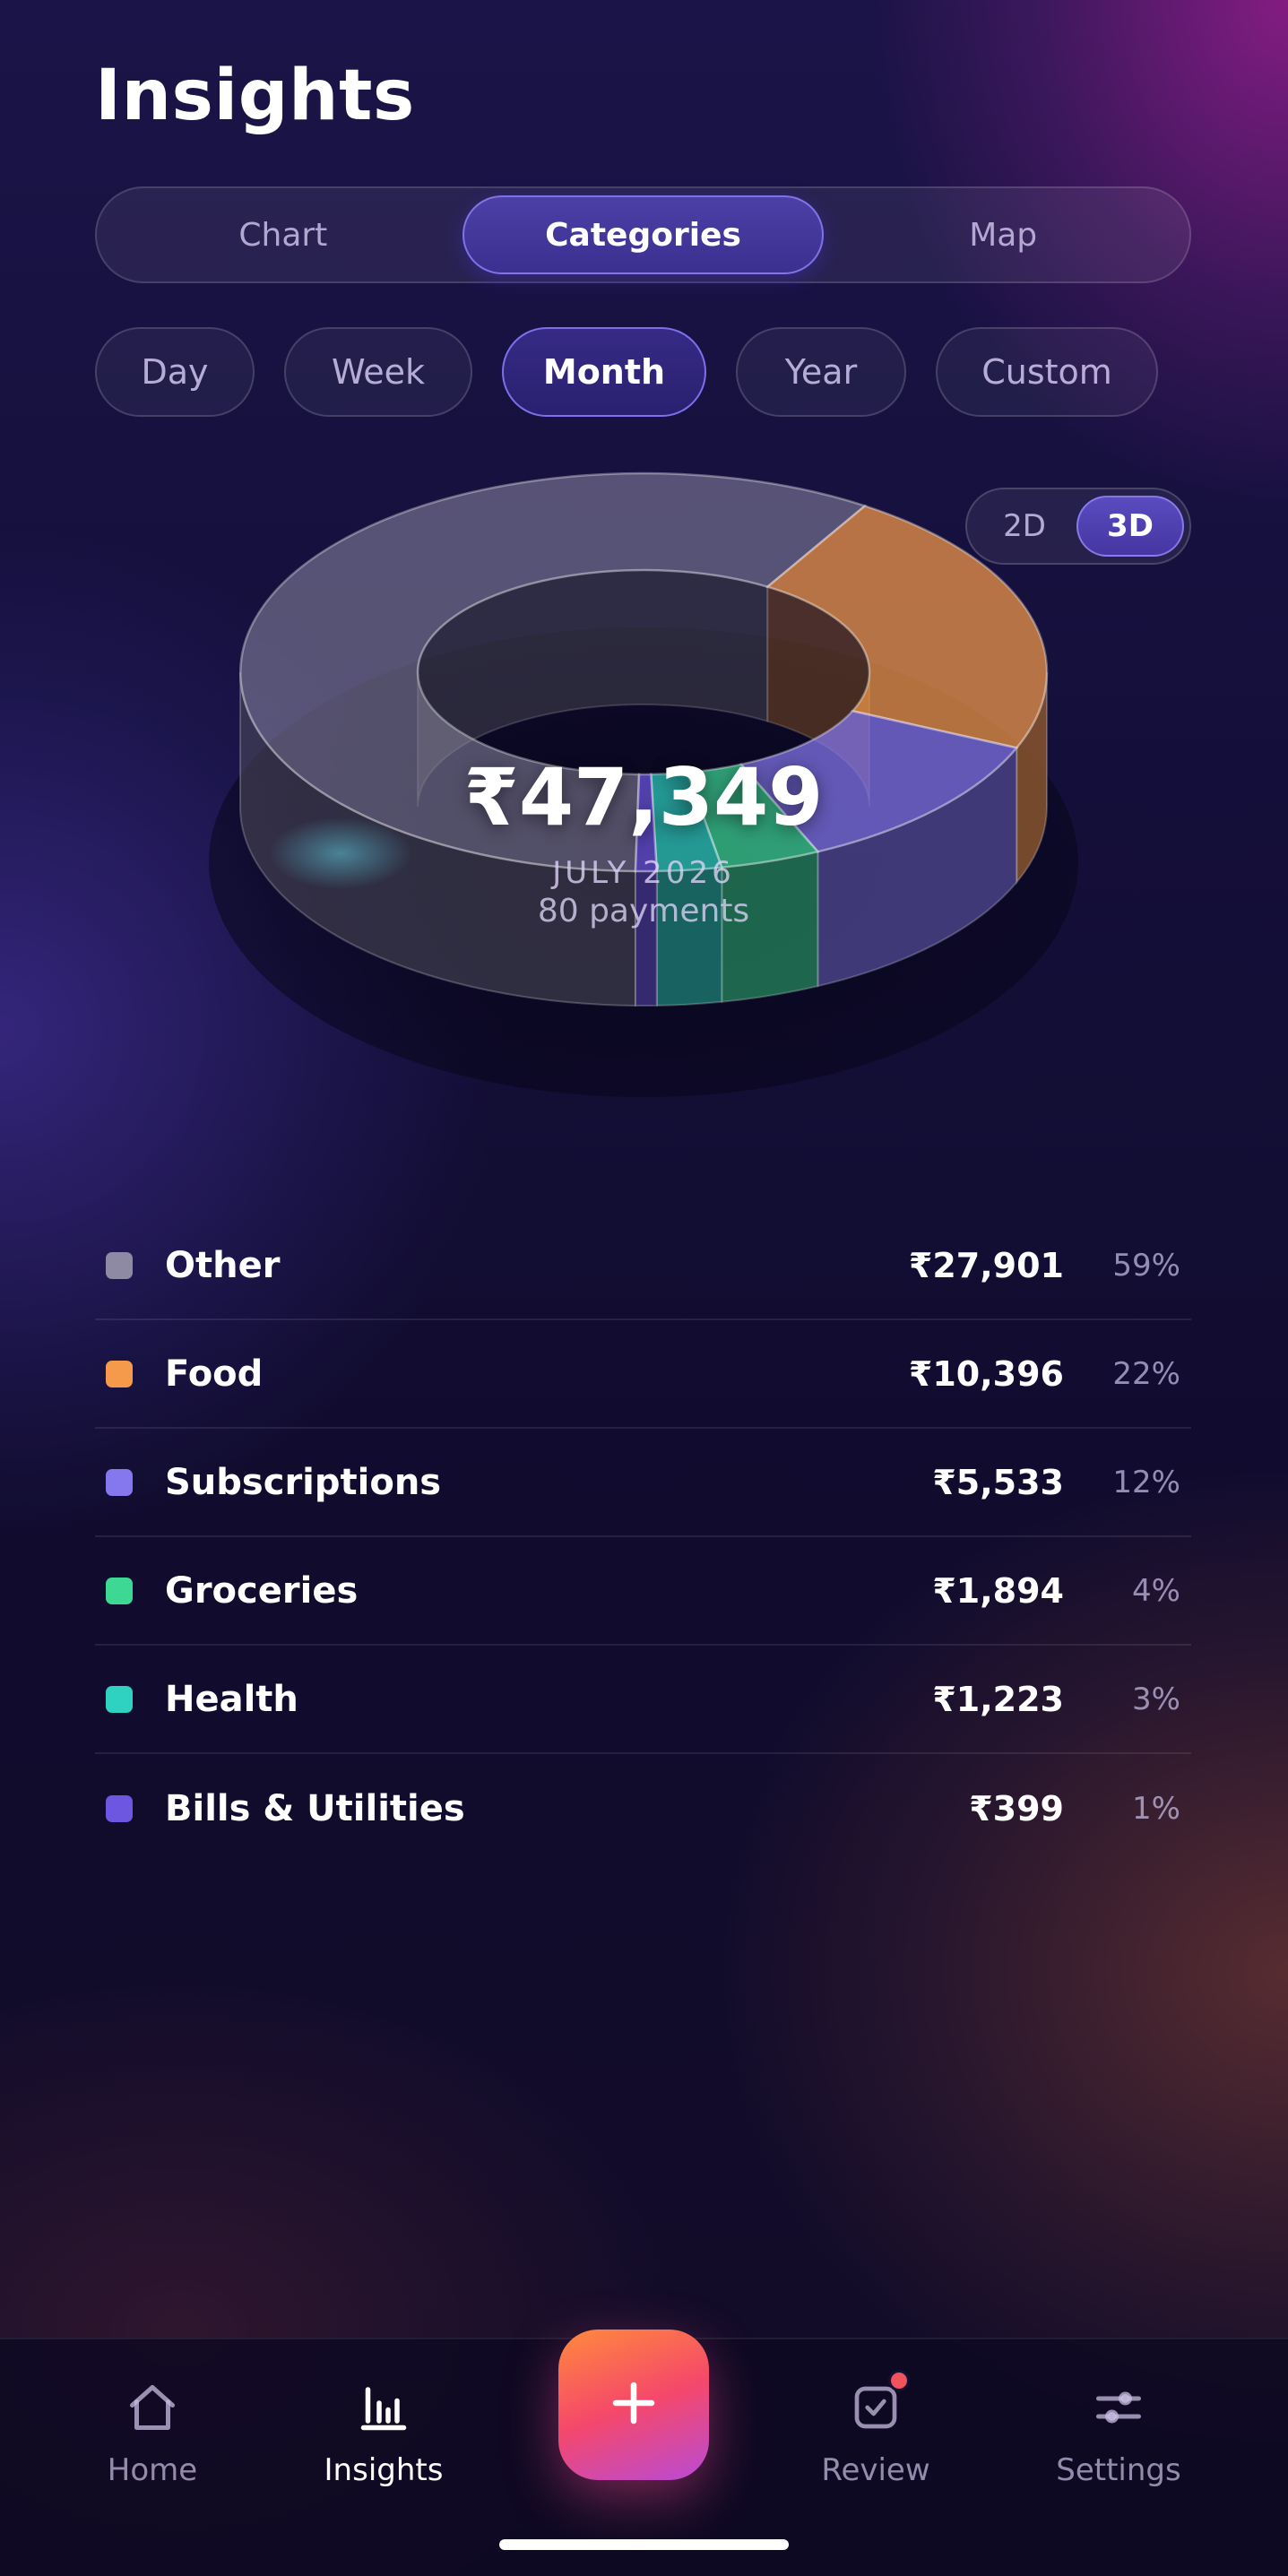 This screenshot has width=1288, height=2576. What do you see at coordinates (152, 2470) in the screenshot?
I see `nav-home-label: Home` at bounding box center [152, 2470].